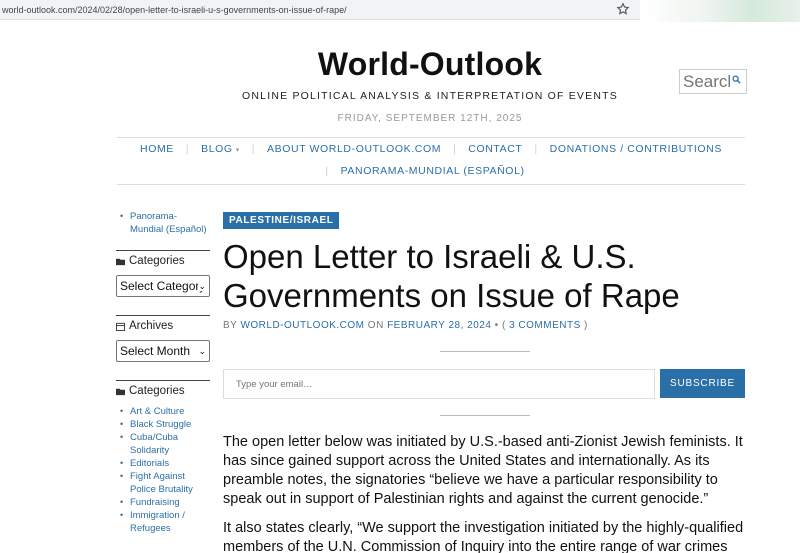 Image resolution: width=800 pixels, height=553 pixels. I want to click on nav-blog-label: BLOG, so click(217, 149).